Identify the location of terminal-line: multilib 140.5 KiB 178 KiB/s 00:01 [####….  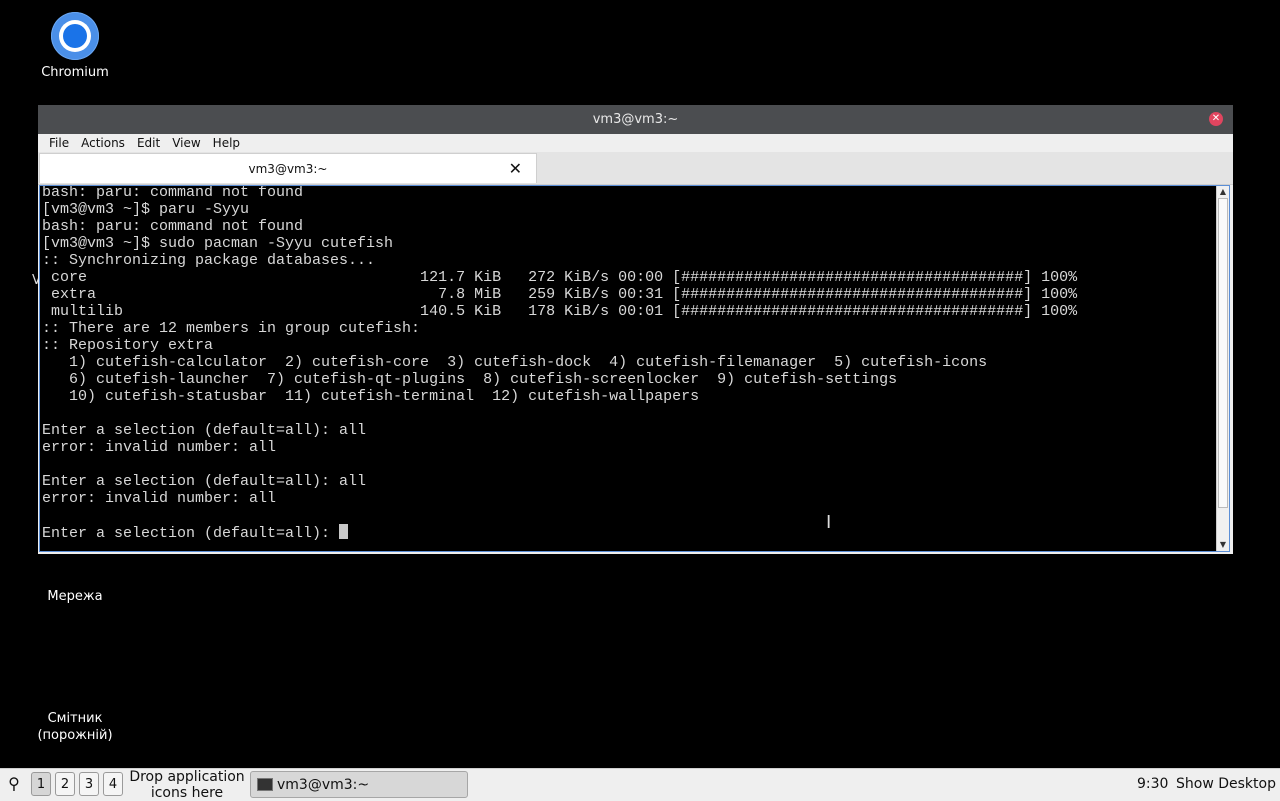
(560, 311).